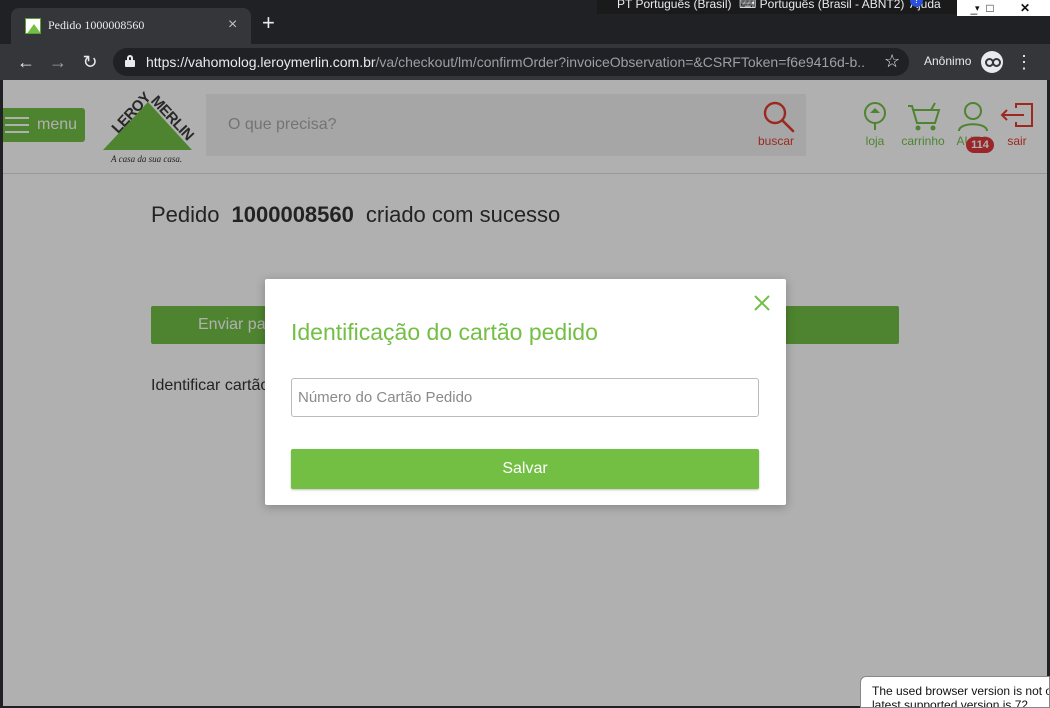 The height and width of the screenshot is (708, 1050). Describe the element at coordinates (33, 26) in the screenshot. I see `leroy-merlin-favicon-icon` at that location.